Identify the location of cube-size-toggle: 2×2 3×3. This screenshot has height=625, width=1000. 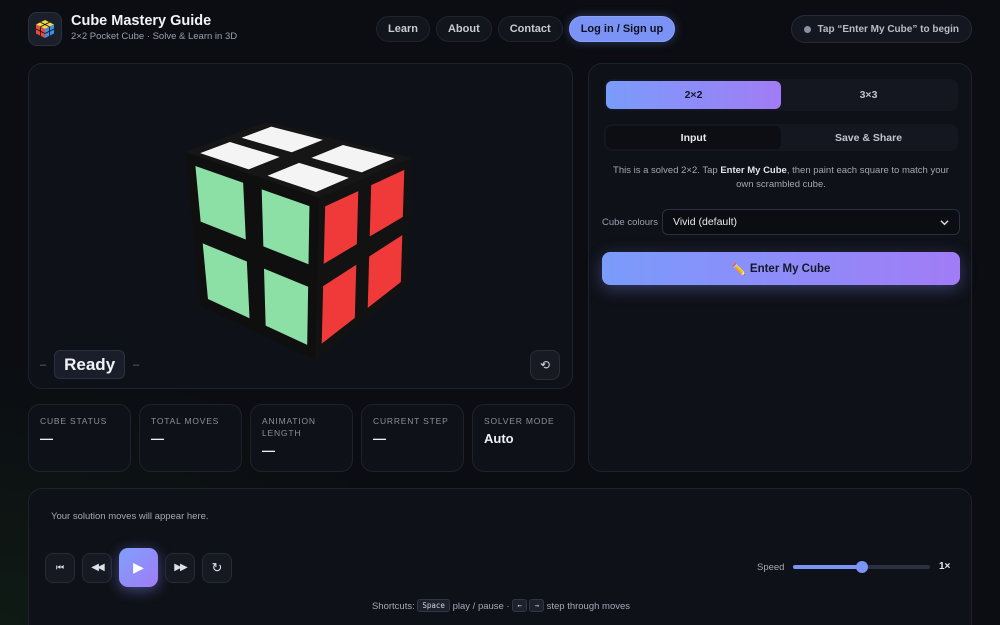
(781, 95).